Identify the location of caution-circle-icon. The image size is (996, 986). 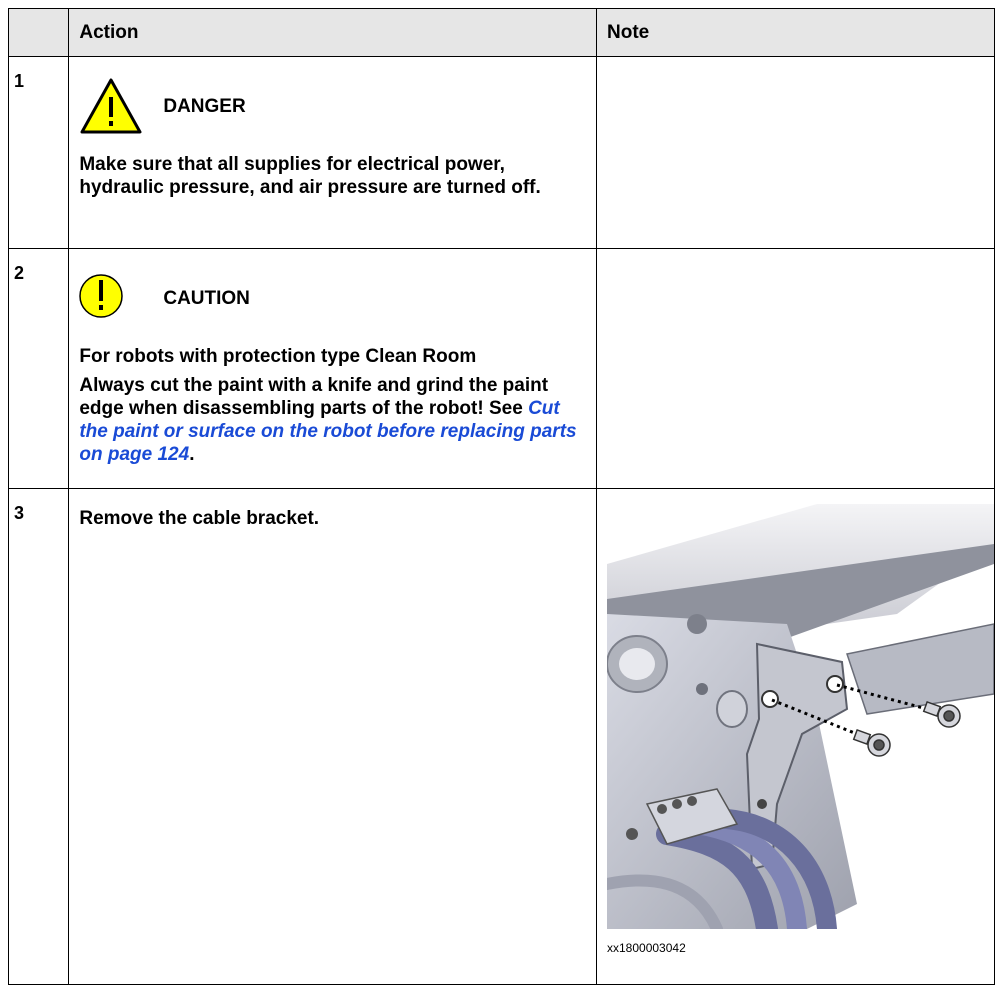
(101, 296).